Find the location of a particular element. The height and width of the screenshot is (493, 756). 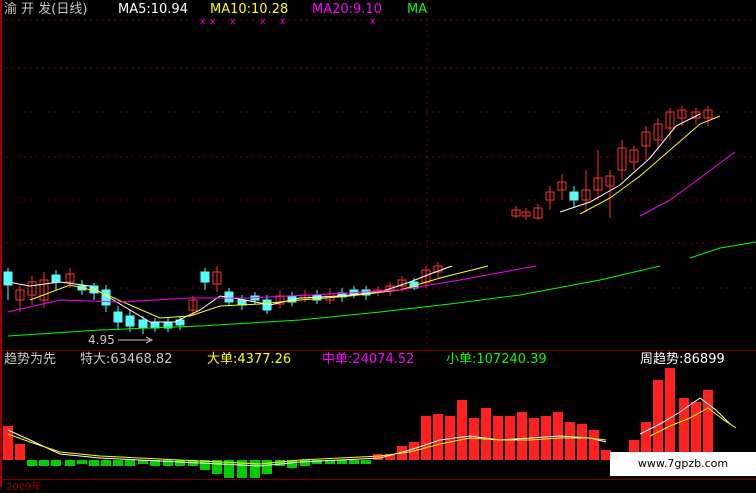

zhongdan-readout: 中单:24074.52 is located at coordinates (368, 359).